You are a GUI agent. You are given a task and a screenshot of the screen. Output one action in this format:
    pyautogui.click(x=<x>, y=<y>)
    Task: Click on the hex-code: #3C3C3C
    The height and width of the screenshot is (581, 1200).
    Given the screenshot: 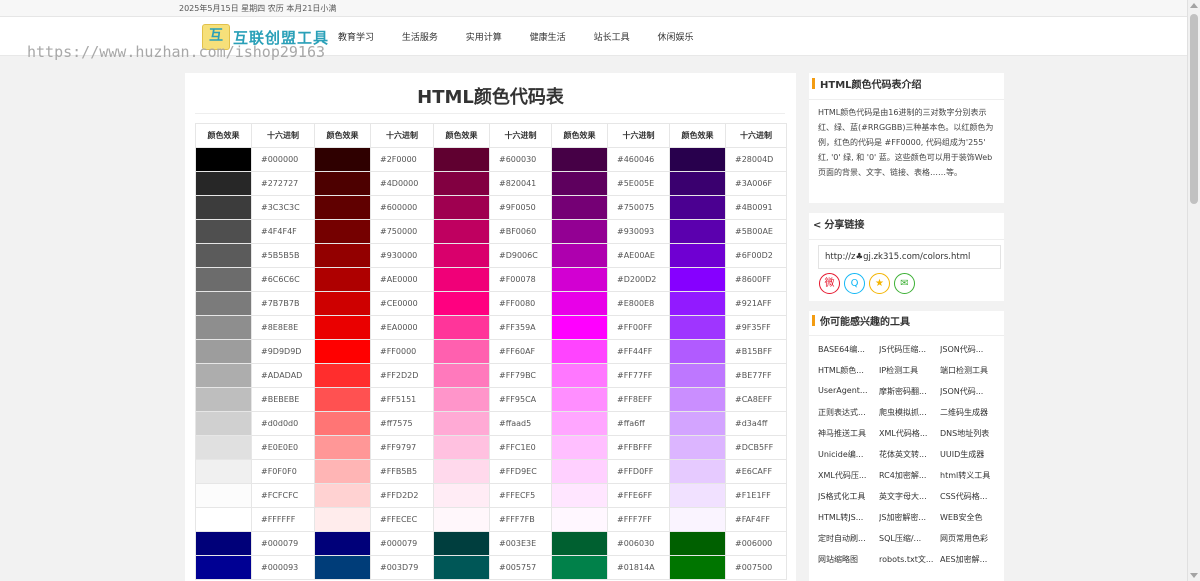 What is the action you would take?
    pyautogui.click(x=283, y=207)
    